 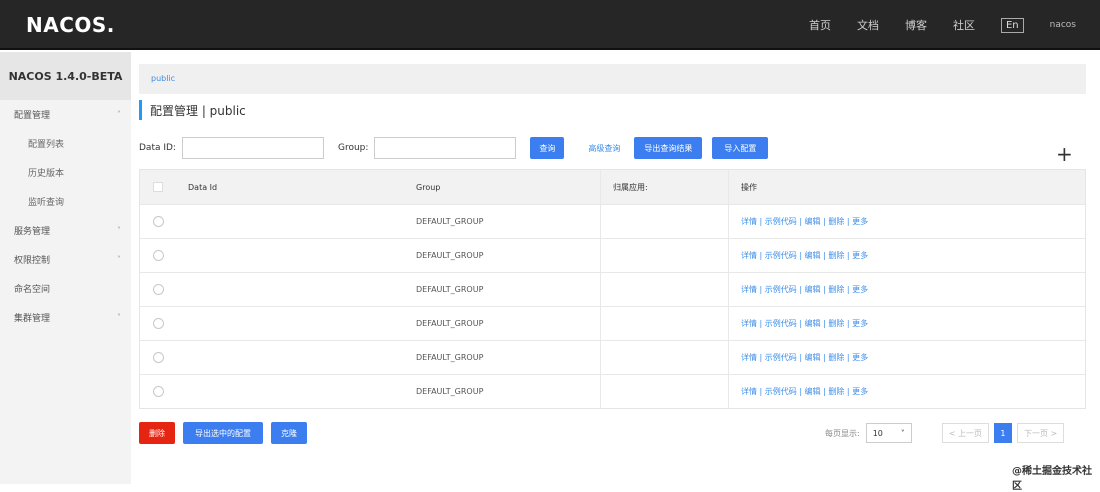 What do you see at coordinates (203, 187) in the screenshot?
I see `column-header-data-id: Data Id` at bounding box center [203, 187].